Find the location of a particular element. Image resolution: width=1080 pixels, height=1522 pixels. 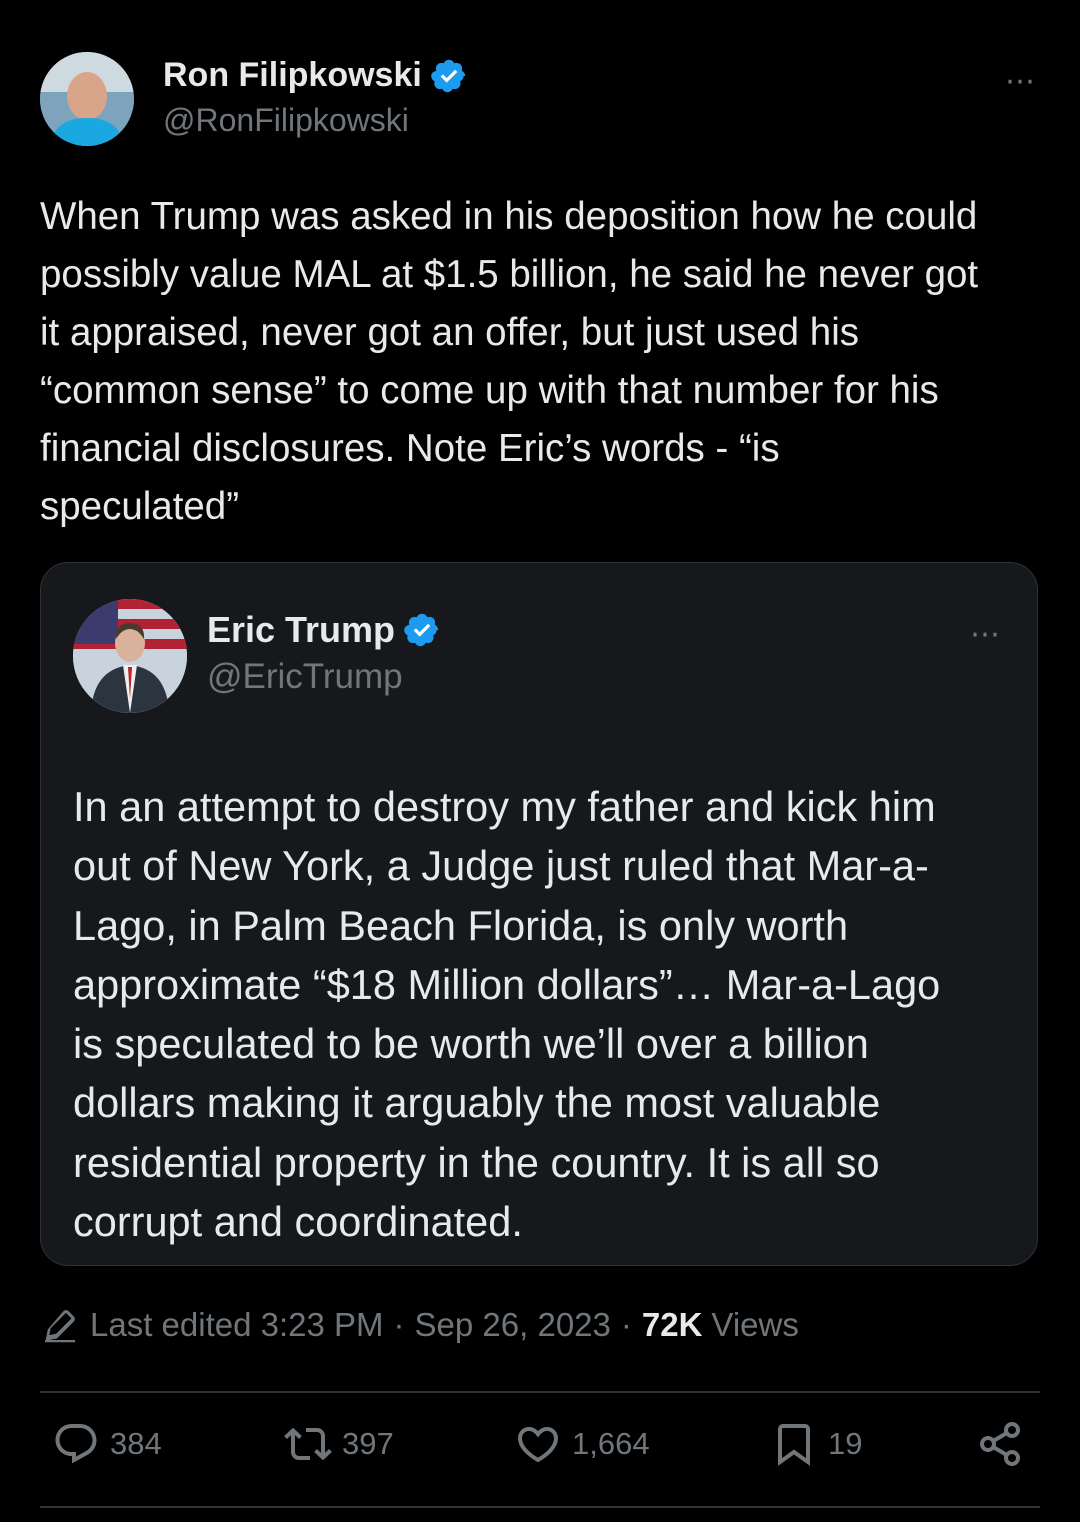

quote-line: corrupt and coordinated. is located at coordinates (298, 1222).